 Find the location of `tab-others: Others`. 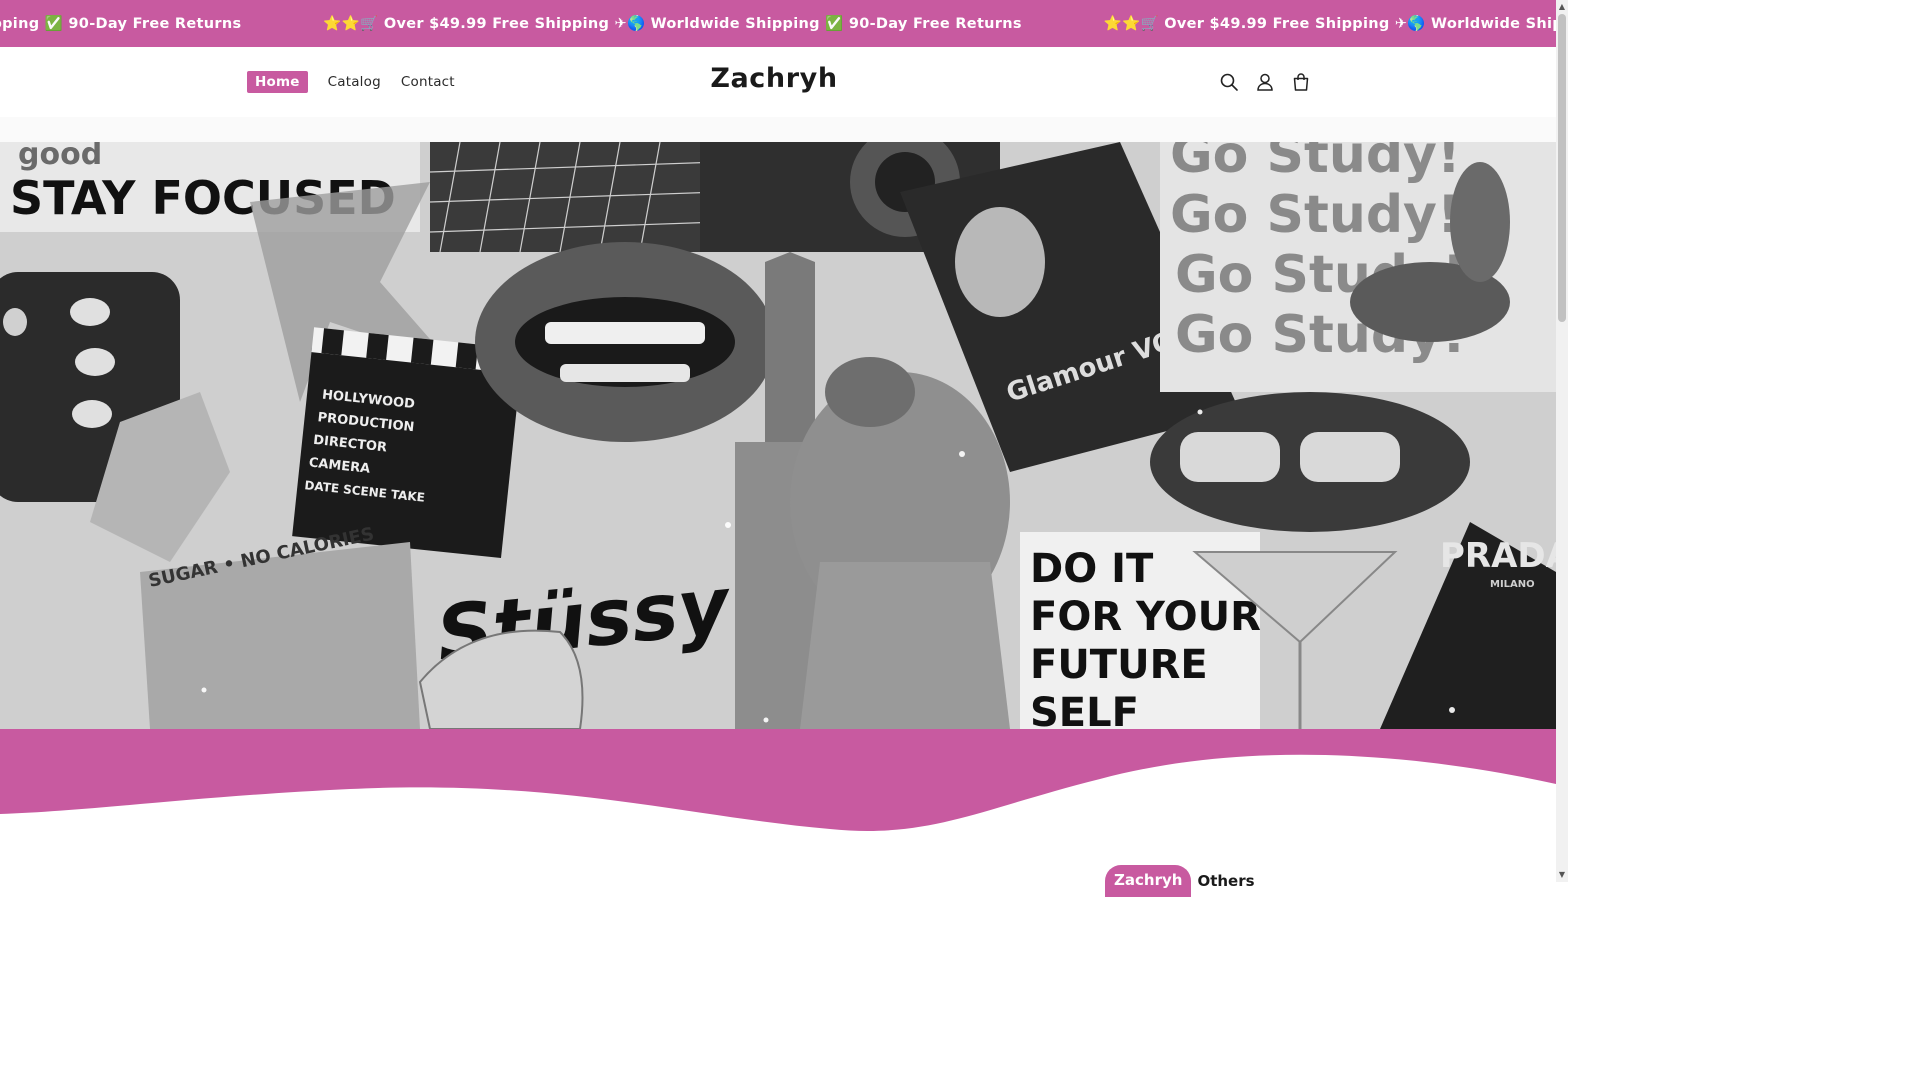

tab-others: Others is located at coordinates (1225, 881).